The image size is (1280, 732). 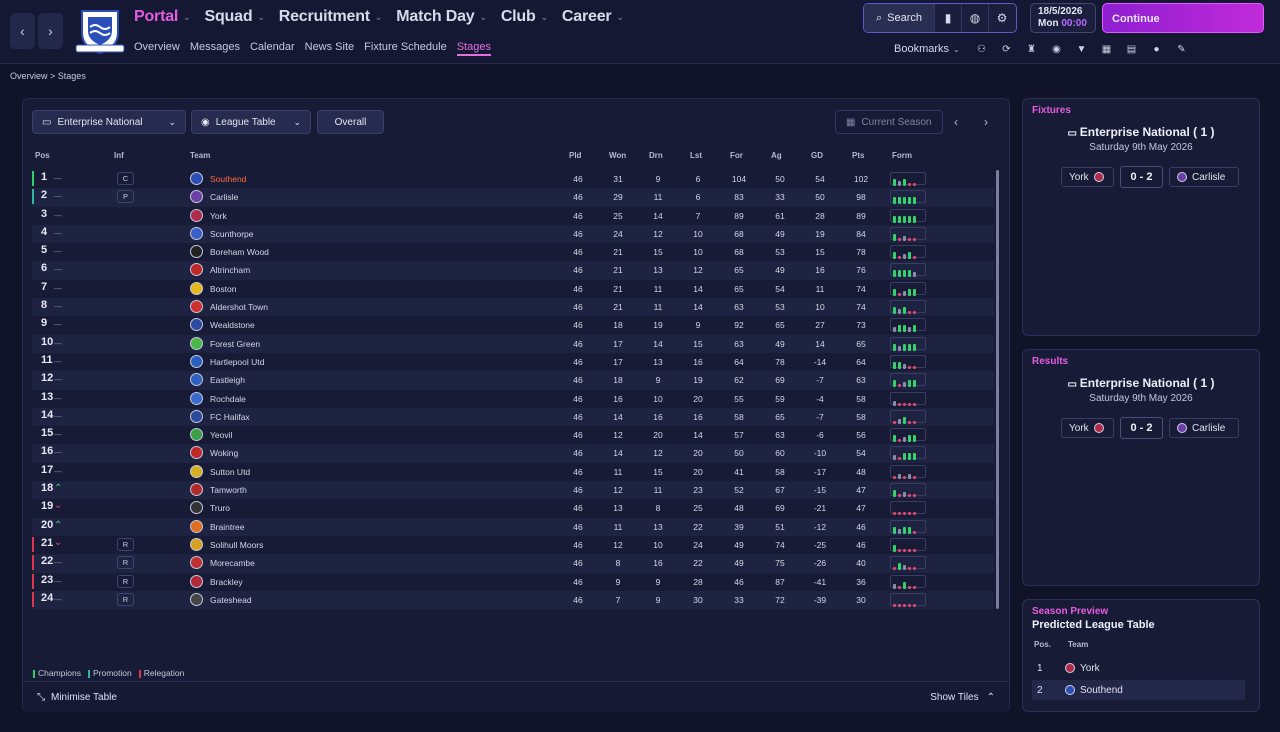 I want to click on nav-portal: Portal ⌄, so click(x=162, y=17).